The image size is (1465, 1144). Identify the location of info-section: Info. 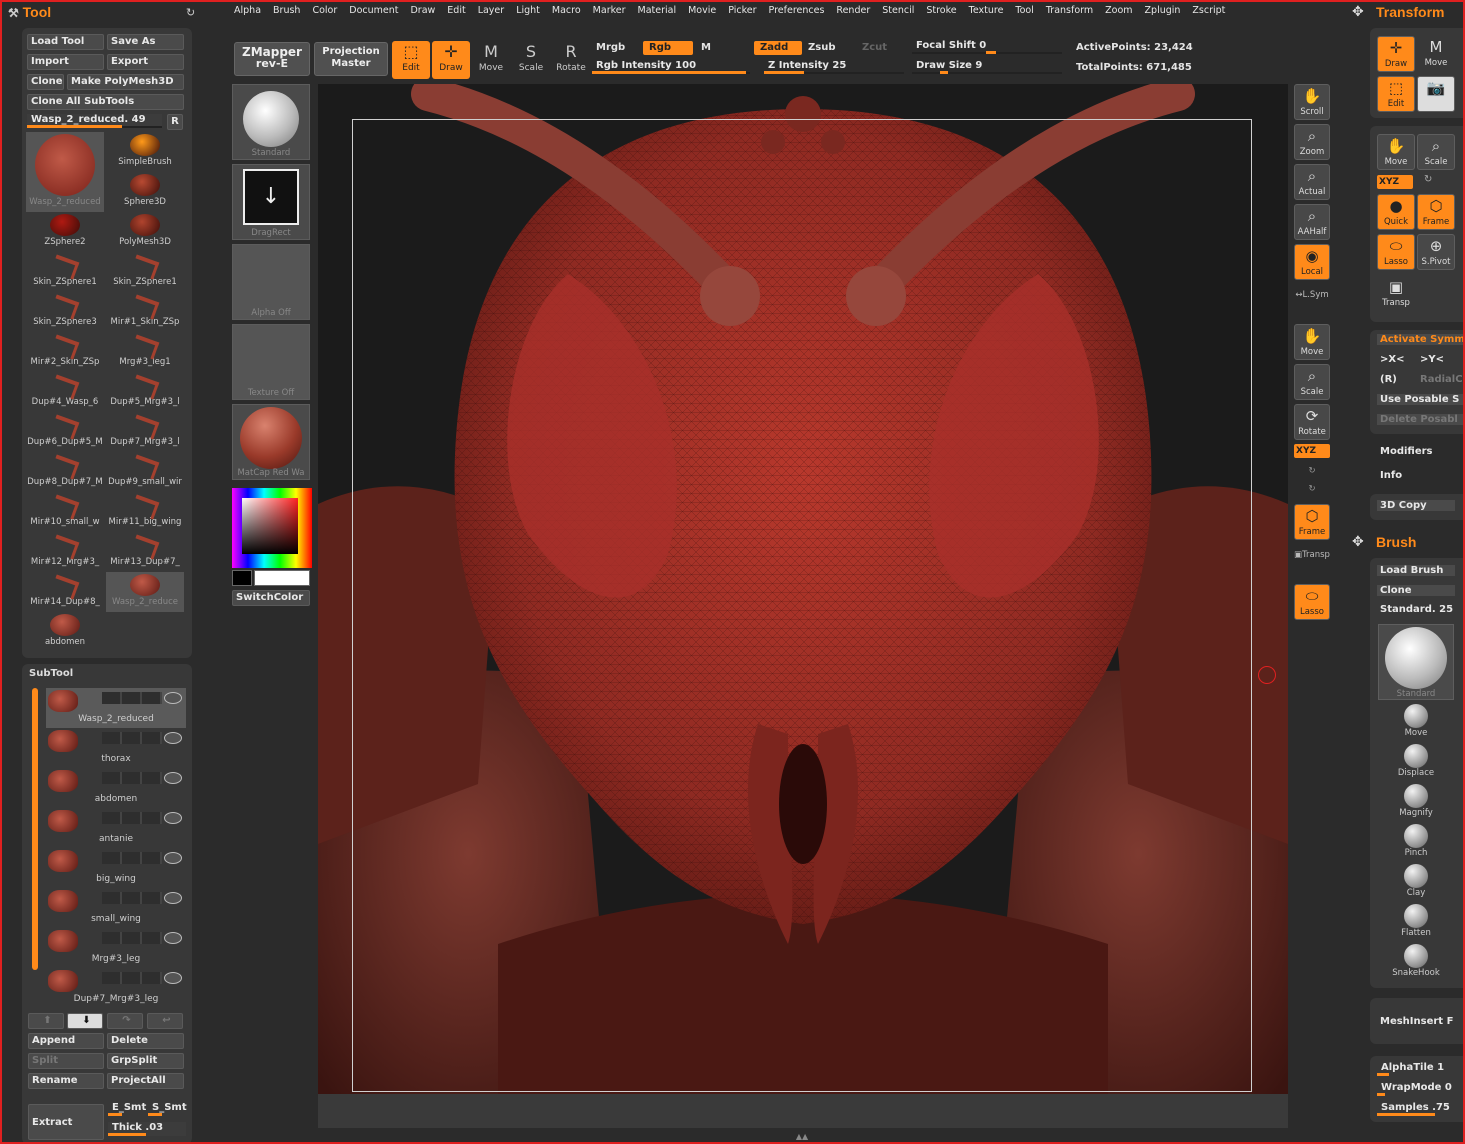
(1391, 475).